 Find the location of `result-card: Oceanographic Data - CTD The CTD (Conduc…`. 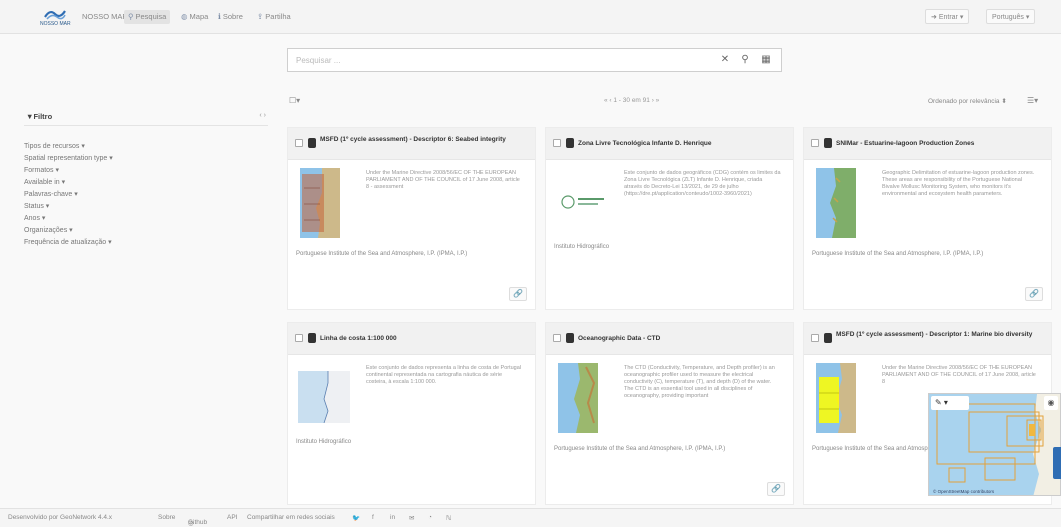

result-card: Oceanographic Data - CTD The CTD (Conduc… is located at coordinates (669, 413).